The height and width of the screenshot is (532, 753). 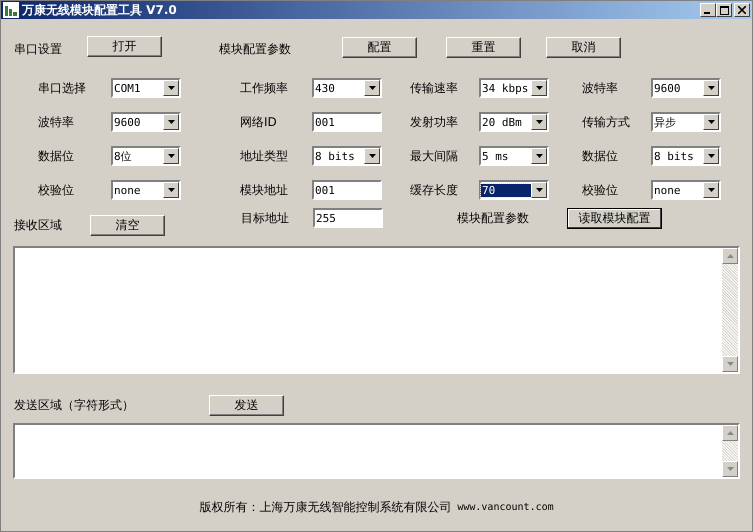 I want to click on receive-area-label: 接收区域, so click(x=38, y=225).